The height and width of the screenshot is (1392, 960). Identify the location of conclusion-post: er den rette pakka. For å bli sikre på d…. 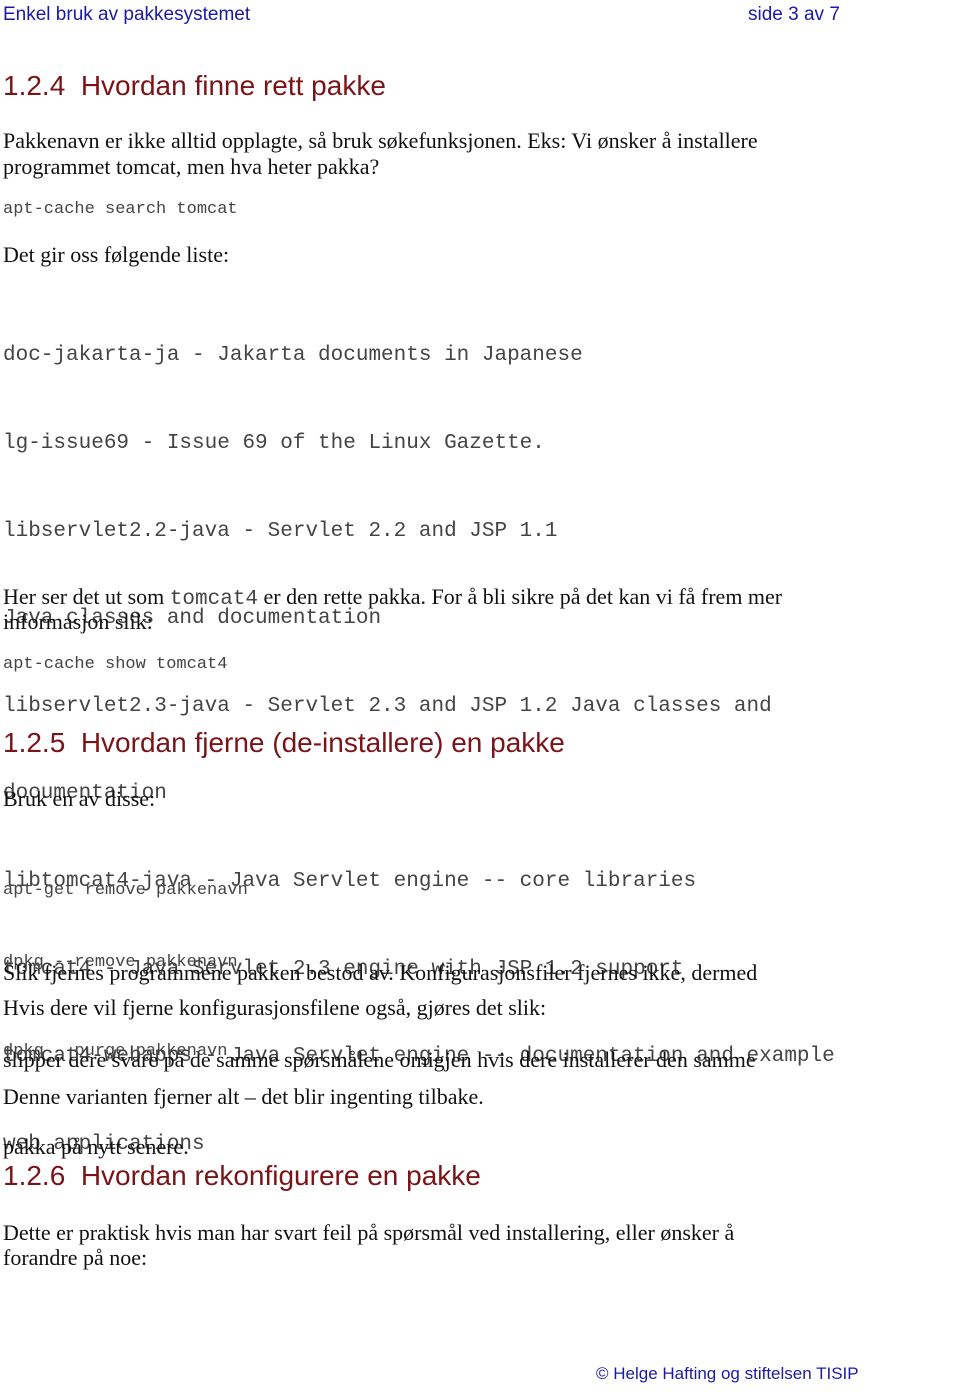
(520, 596).